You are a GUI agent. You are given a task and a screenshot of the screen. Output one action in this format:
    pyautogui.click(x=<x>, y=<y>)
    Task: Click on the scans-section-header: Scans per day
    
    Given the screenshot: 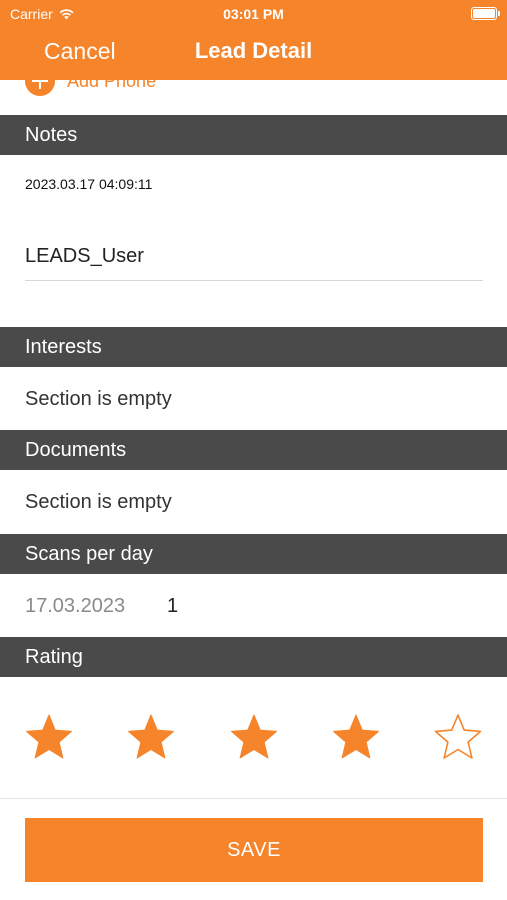 What is the action you would take?
    pyautogui.click(x=253, y=554)
    